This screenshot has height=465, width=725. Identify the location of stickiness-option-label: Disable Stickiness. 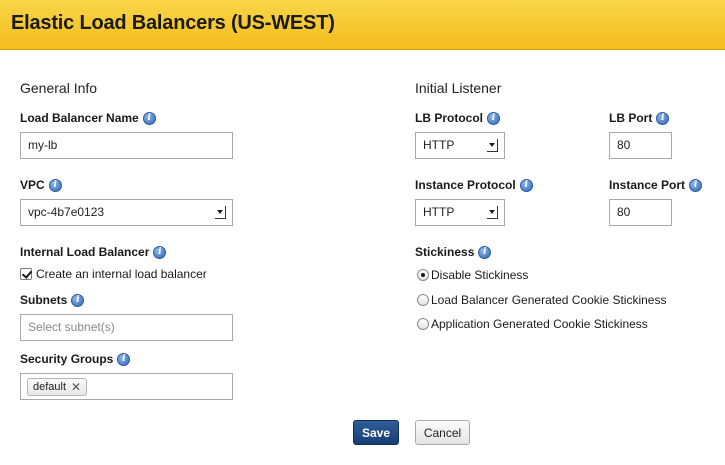
(480, 275).